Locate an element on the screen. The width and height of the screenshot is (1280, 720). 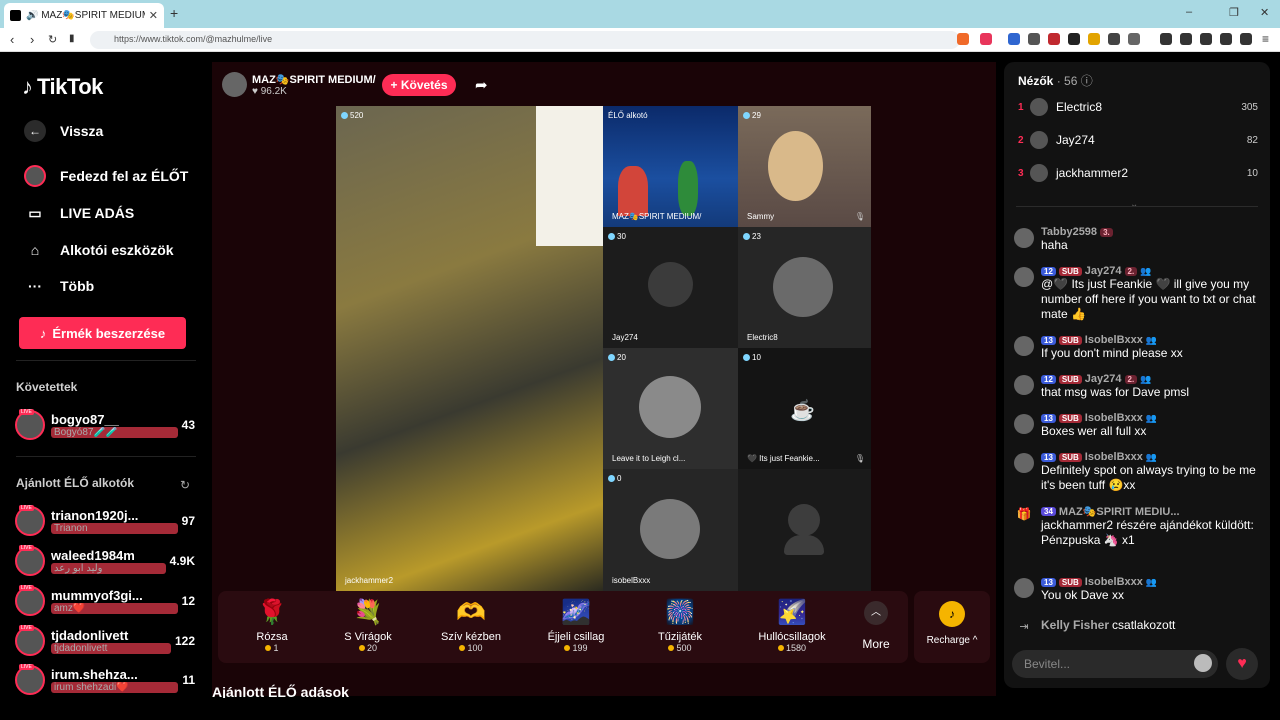
gift-fireworks: 🎆 Tűzijáték 500 is located at coordinates (680, 625).